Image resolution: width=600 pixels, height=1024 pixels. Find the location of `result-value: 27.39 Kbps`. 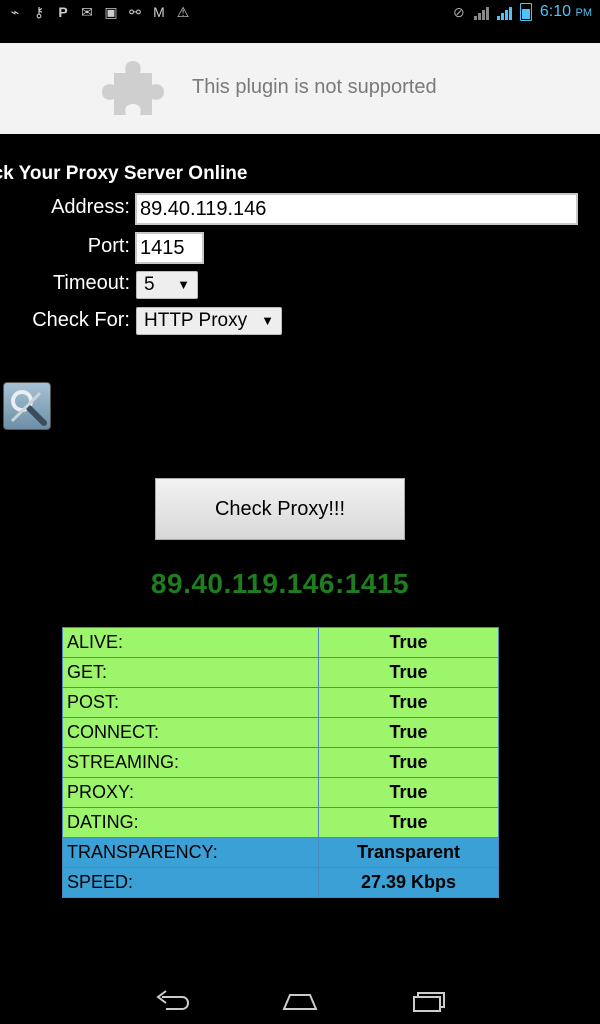

result-value: 27.39 Kbps is located at coordinates (408, 882).